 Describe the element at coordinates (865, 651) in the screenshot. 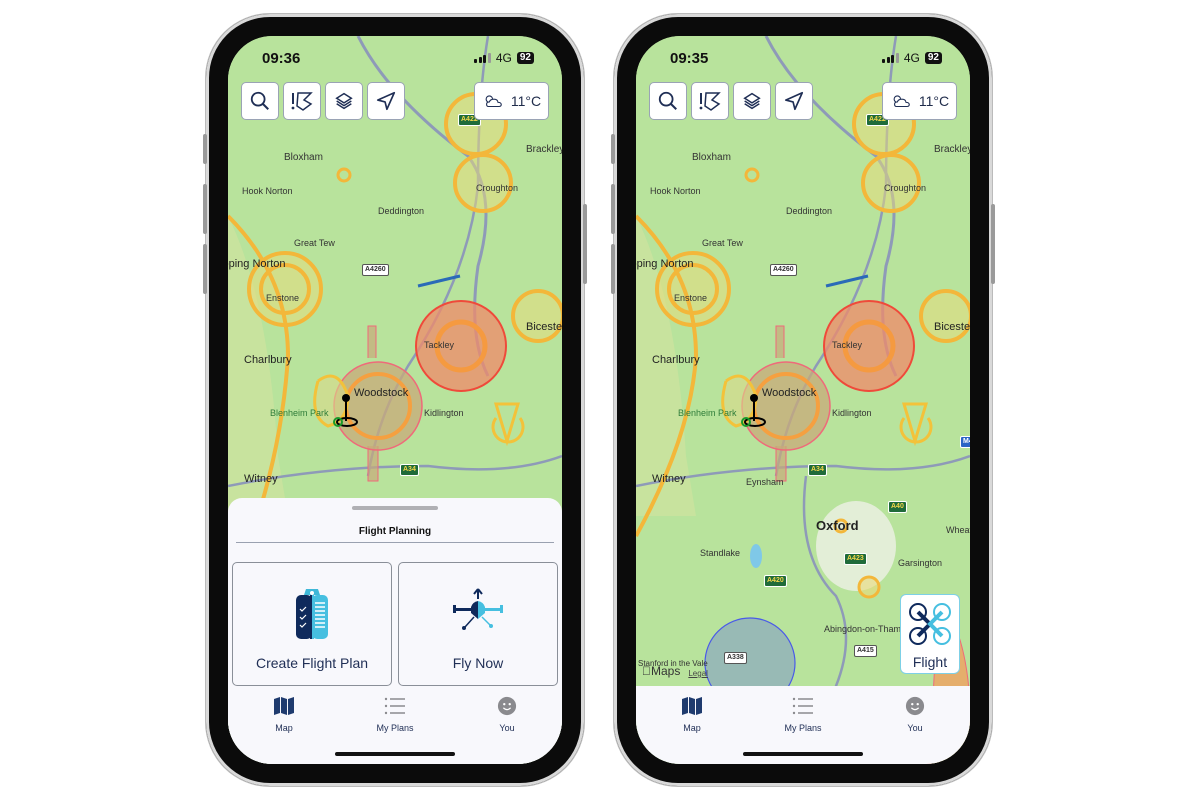

I see `road-sign: A415` at that location.